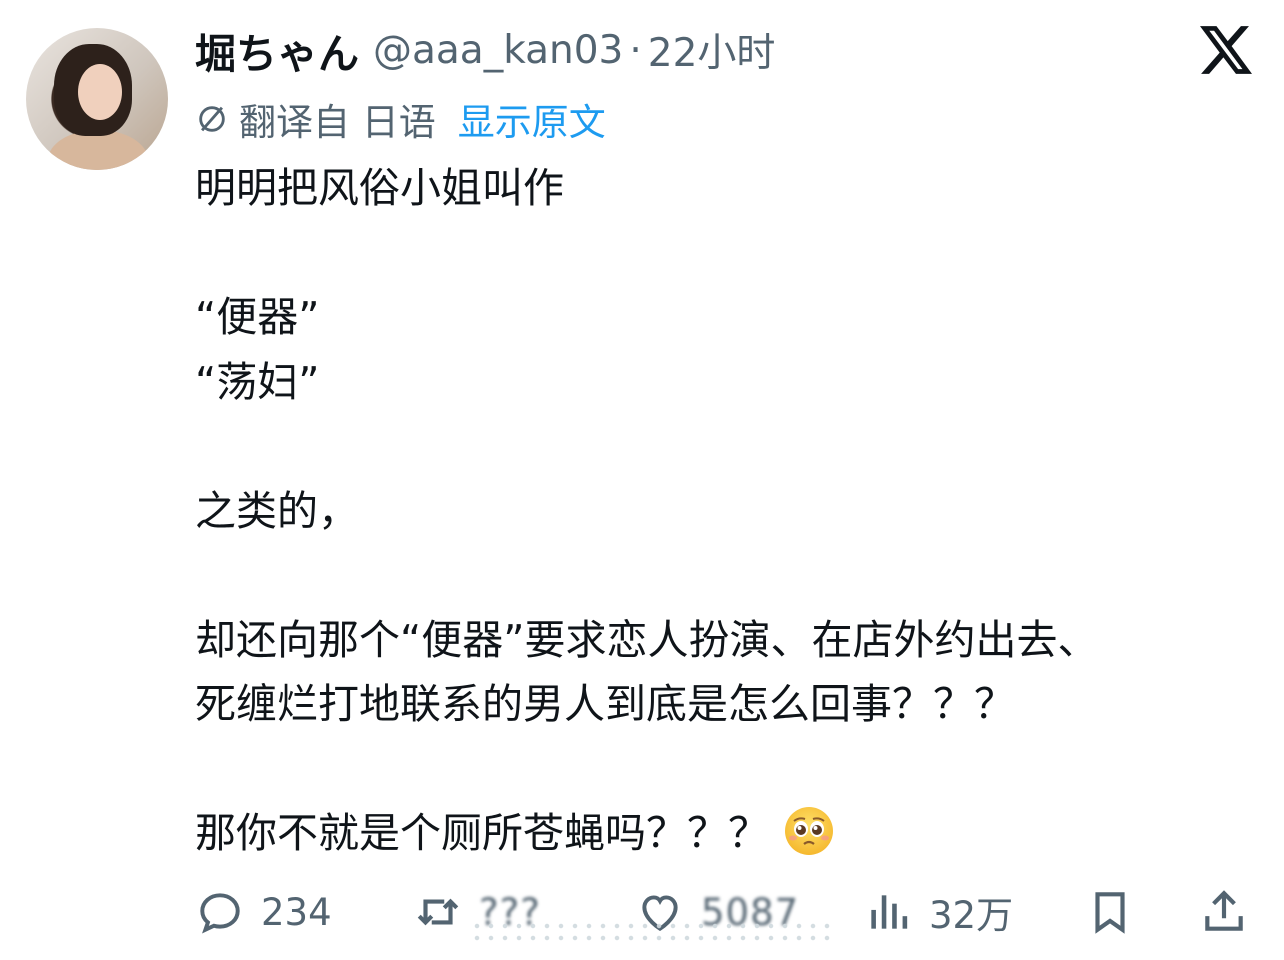 Image resolution: width=1284 pixels, height=960 pixels. What do you see at coordinates (296, 912) in the screenshot?
I see `reply-count: 234` at bounding box center [296, 912].